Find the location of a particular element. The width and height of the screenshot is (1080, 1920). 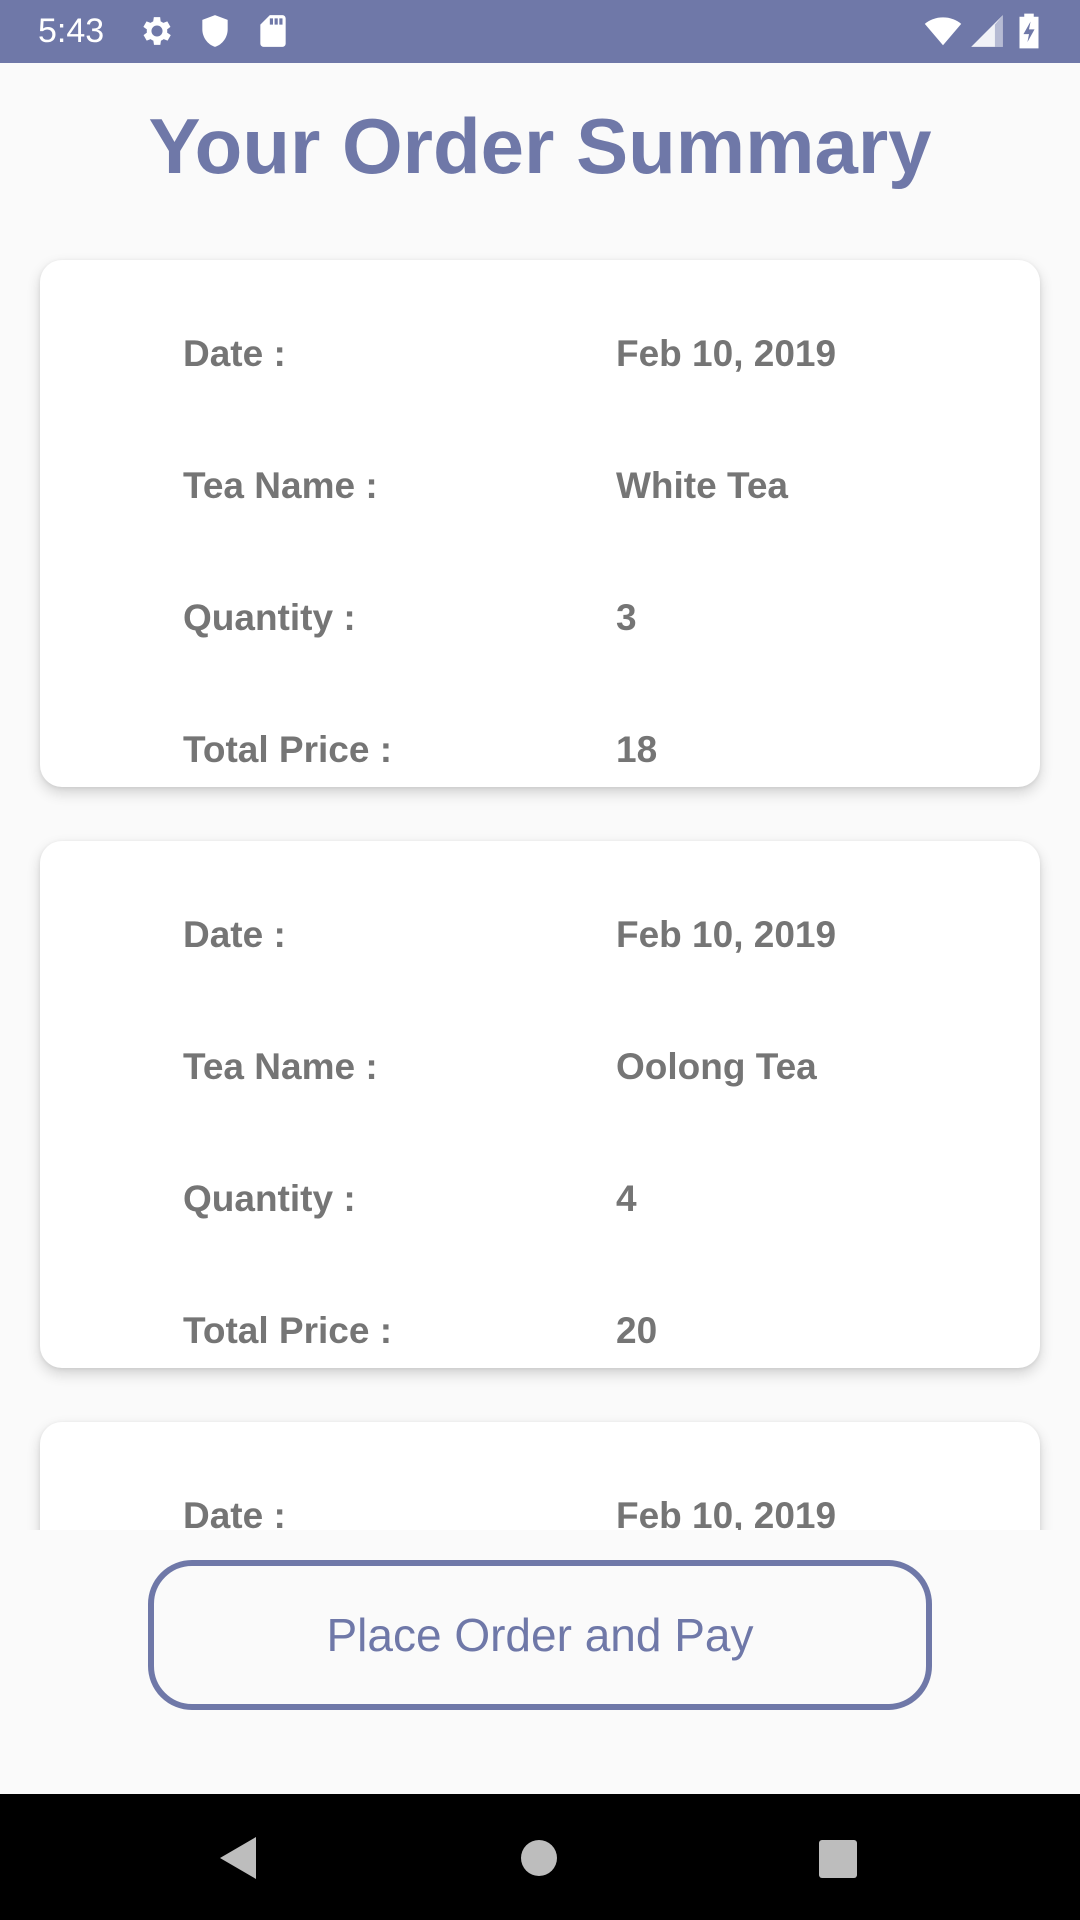

page-title: Your Order Summary is located at coordinates (540, 146).